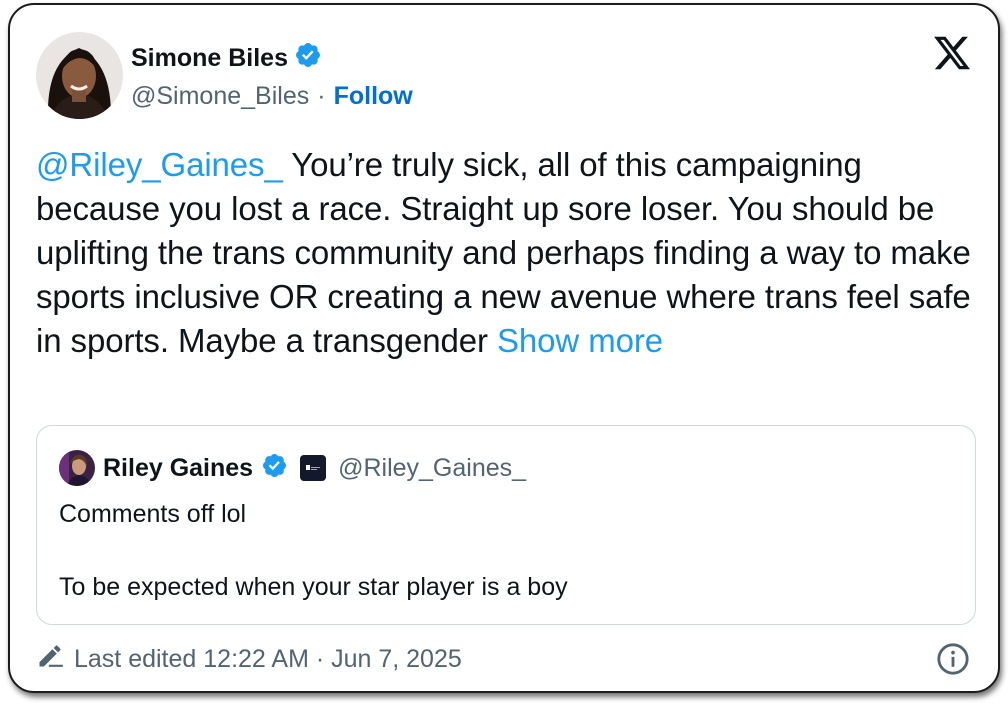  Describe the element at coordinates (79, 75) in the screenshot. I see `author-avatar` at that location.